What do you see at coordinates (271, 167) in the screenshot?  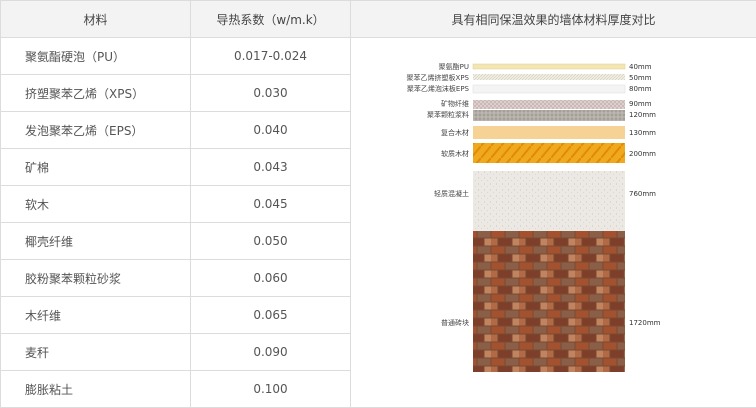 I see `conductivity-value: 0.043` at bounding box center [271, 167].